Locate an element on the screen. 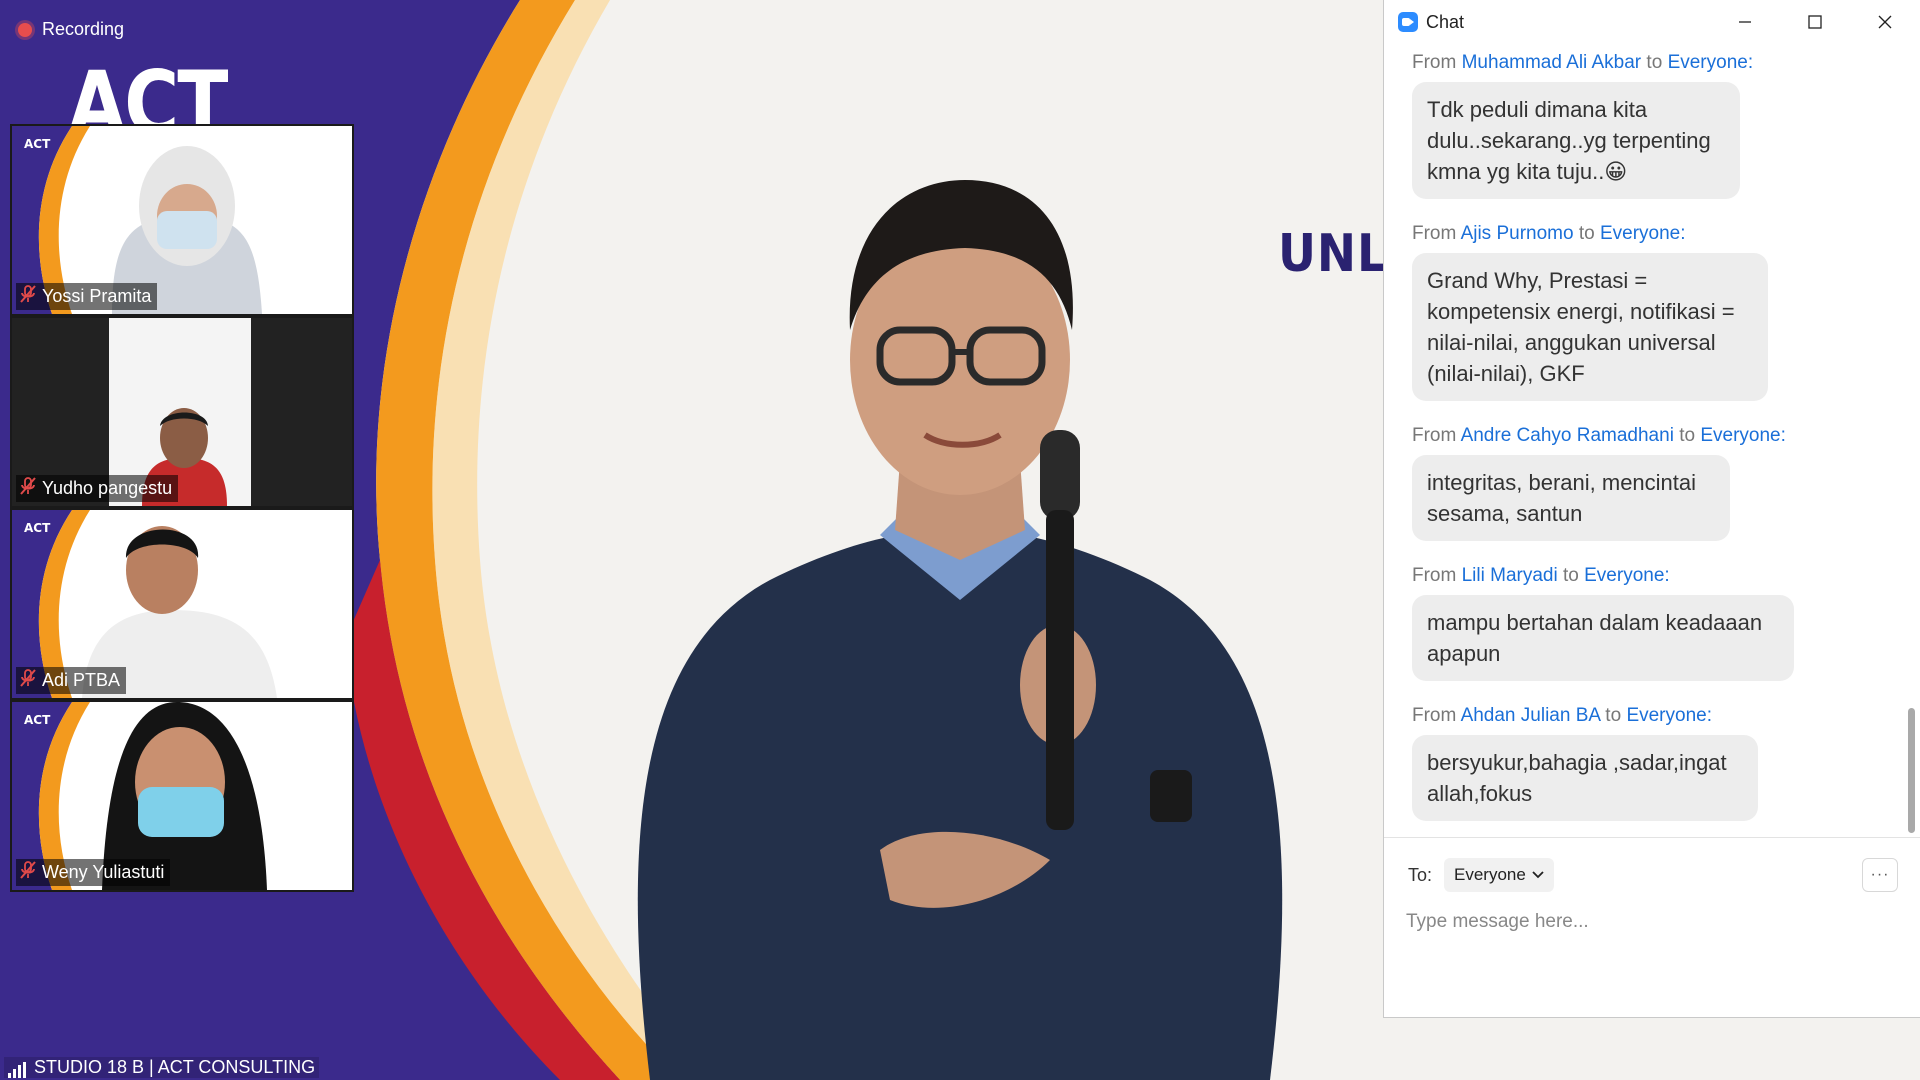 This screenshot has width=1920, height=1080. participant-tile: ACT Yossi Pramita is located at coordinates (182, 220).